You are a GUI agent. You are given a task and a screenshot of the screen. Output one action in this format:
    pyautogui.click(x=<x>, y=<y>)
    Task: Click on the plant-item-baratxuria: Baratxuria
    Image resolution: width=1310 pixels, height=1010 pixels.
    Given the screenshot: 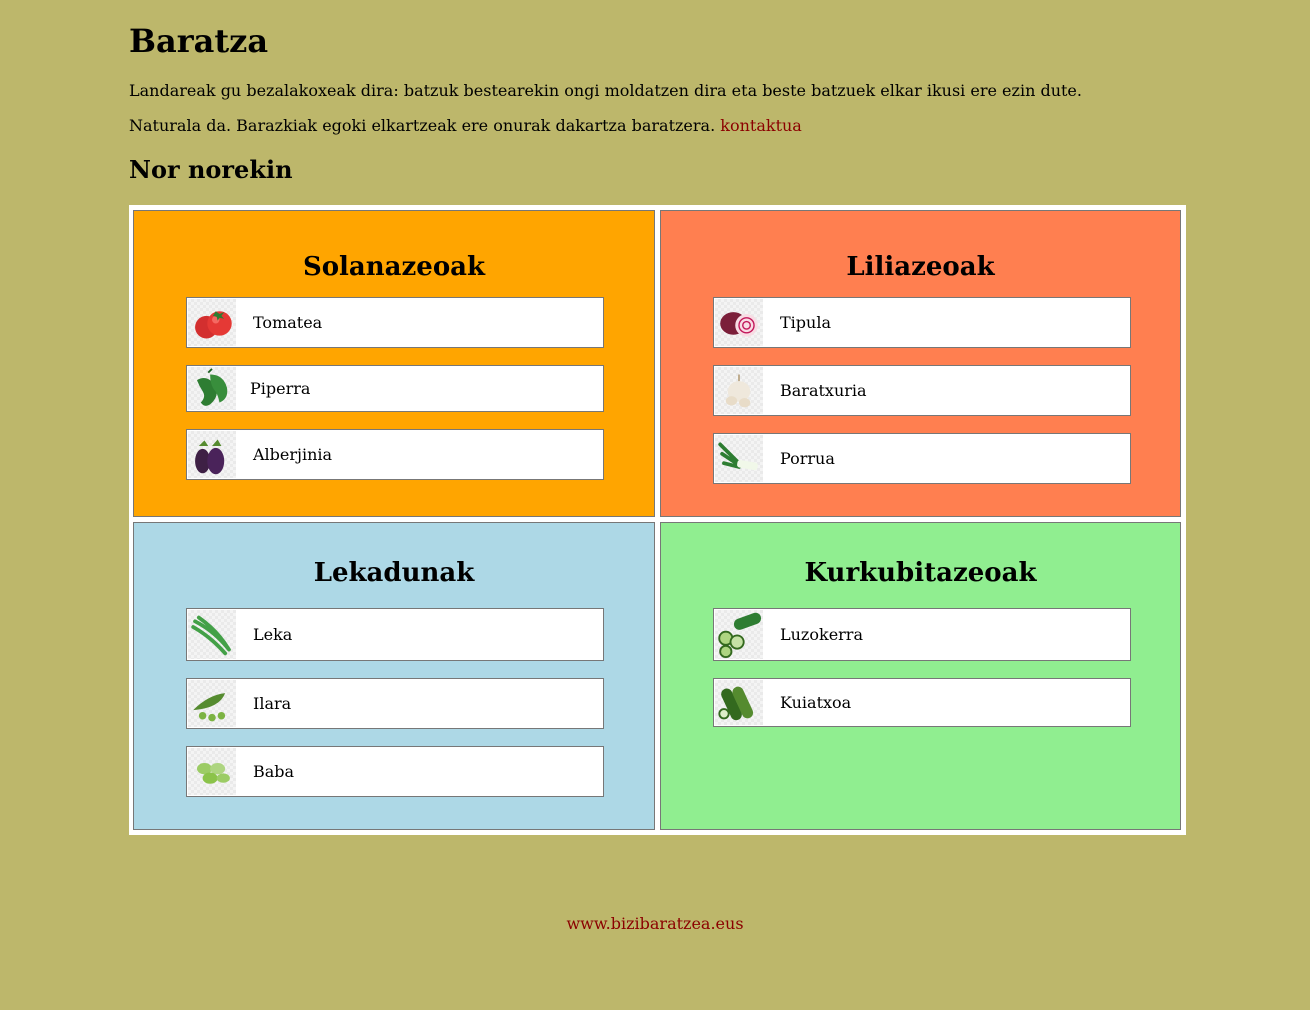 What is the action you would take?
    pyautogui.click(x=922, y=390)
    